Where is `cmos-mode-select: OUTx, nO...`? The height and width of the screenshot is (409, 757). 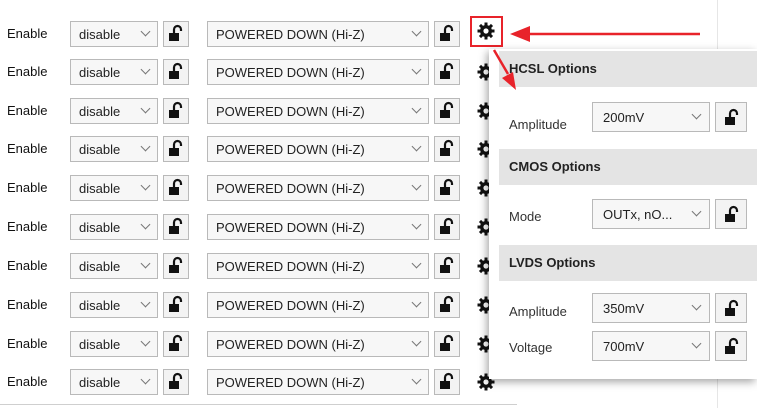 cmos-mode-select: OUTx, nO... is located at coordinates (651, 214).